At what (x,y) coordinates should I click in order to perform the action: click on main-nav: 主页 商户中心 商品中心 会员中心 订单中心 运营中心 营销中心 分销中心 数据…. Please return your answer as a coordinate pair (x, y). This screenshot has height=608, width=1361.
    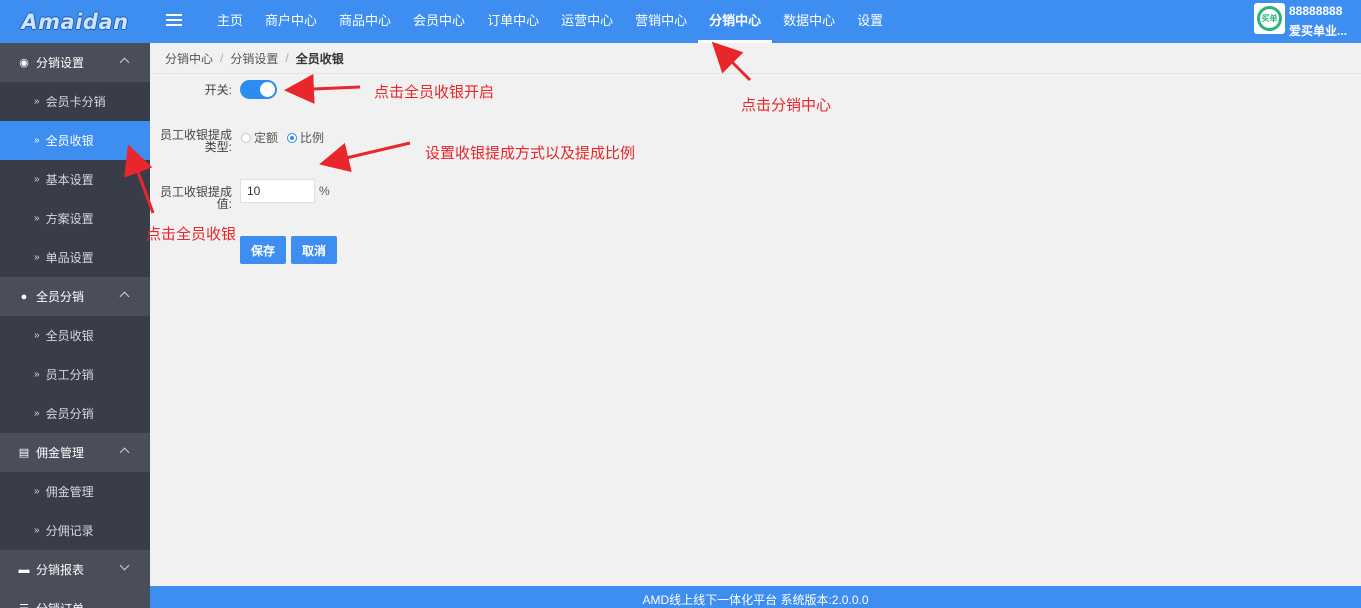
    Looking at the image, I should click on (550, 21).